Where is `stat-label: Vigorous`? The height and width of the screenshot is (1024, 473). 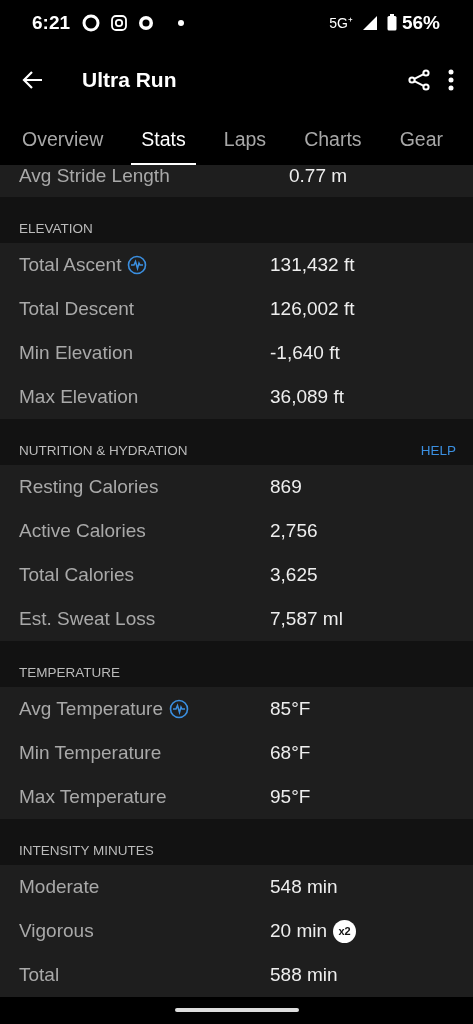 stat-label: Vigorous is located at coordinates (56, 931).